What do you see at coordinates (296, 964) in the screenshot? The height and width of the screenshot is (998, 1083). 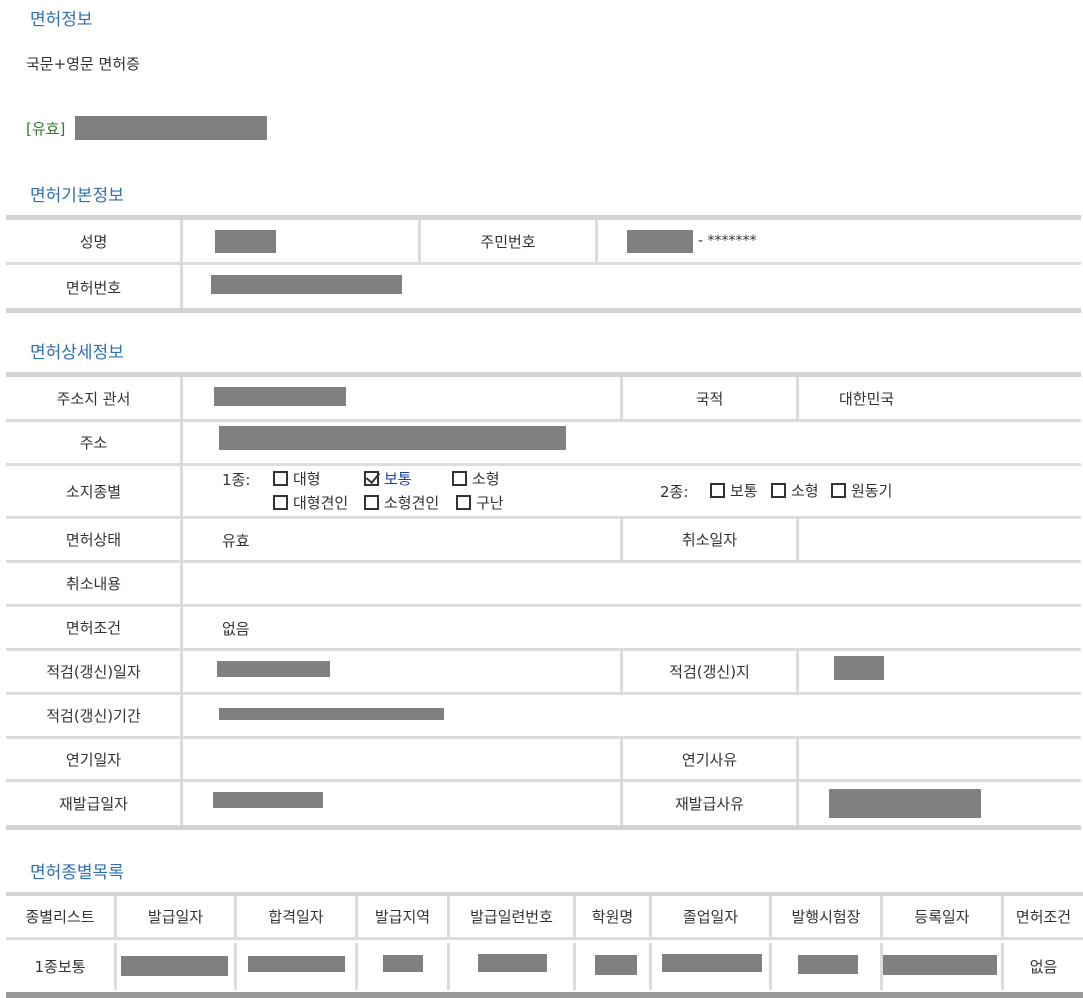 I see `redacted-pass-date` at bounding box center [296, 964].